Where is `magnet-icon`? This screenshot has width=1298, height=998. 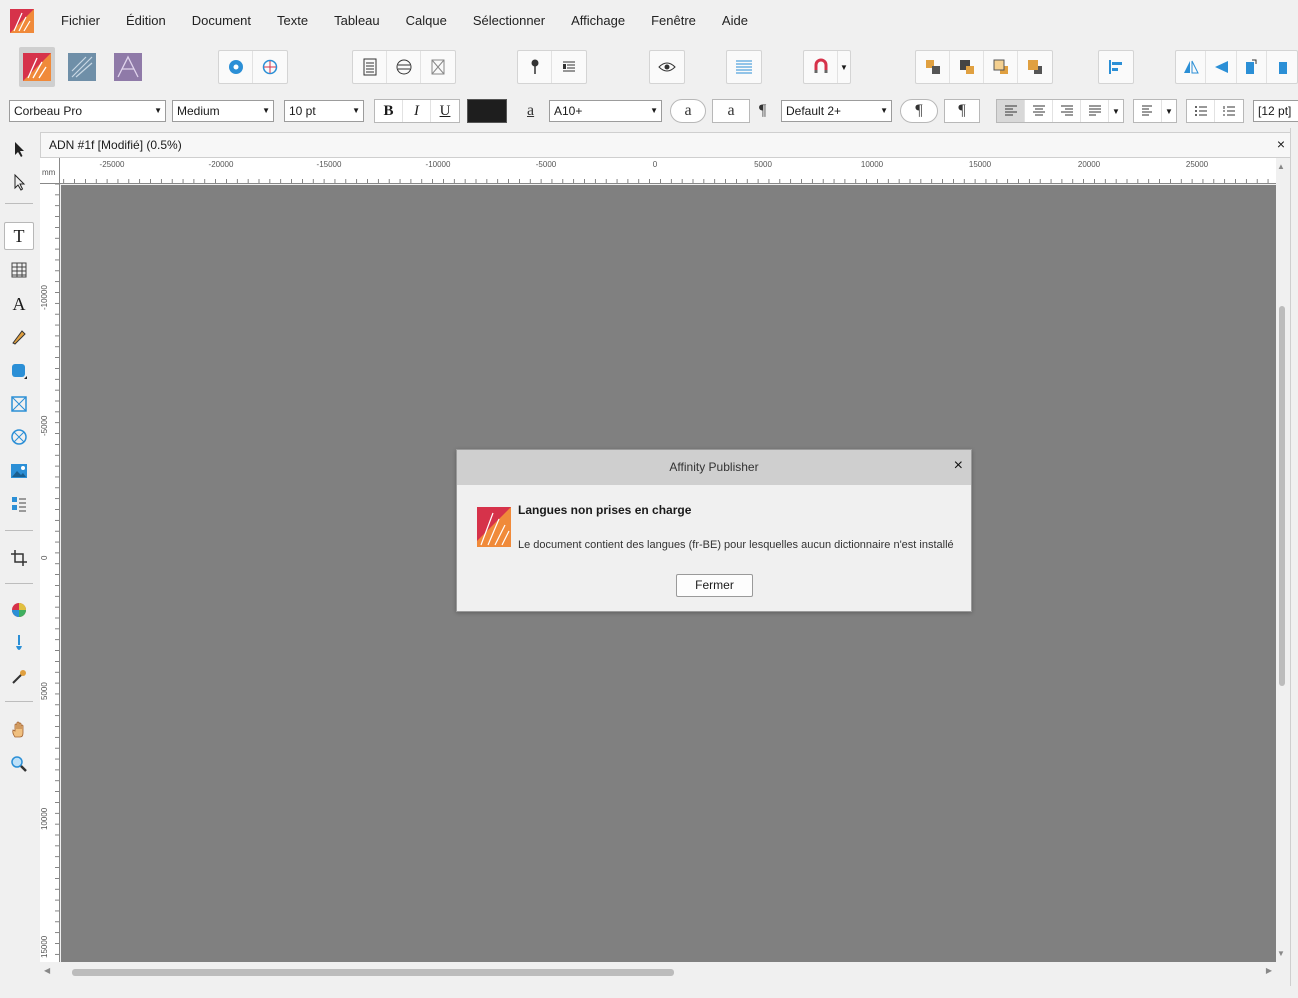 magnet-icon is located at coordinates (820, 65).